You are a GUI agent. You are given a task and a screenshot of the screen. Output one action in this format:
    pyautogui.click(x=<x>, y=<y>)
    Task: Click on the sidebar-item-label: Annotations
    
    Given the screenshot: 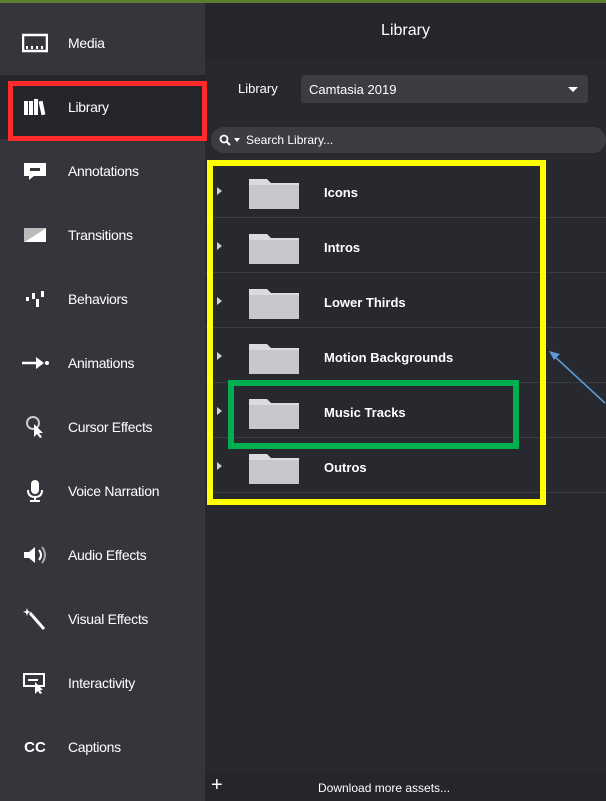 What is the action you would take?
    pyautogui.click(x=103, y=171)
    